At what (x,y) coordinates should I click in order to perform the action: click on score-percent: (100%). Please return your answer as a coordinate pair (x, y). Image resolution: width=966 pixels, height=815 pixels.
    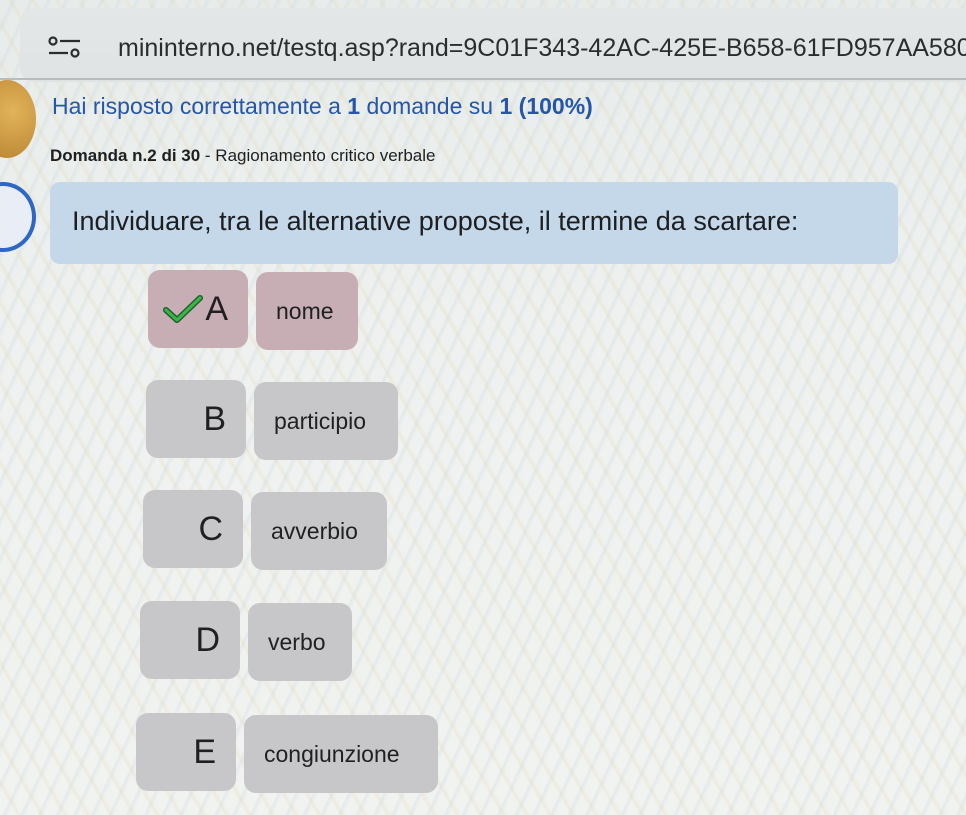
    Looking at the image, I should click on (555, 106).